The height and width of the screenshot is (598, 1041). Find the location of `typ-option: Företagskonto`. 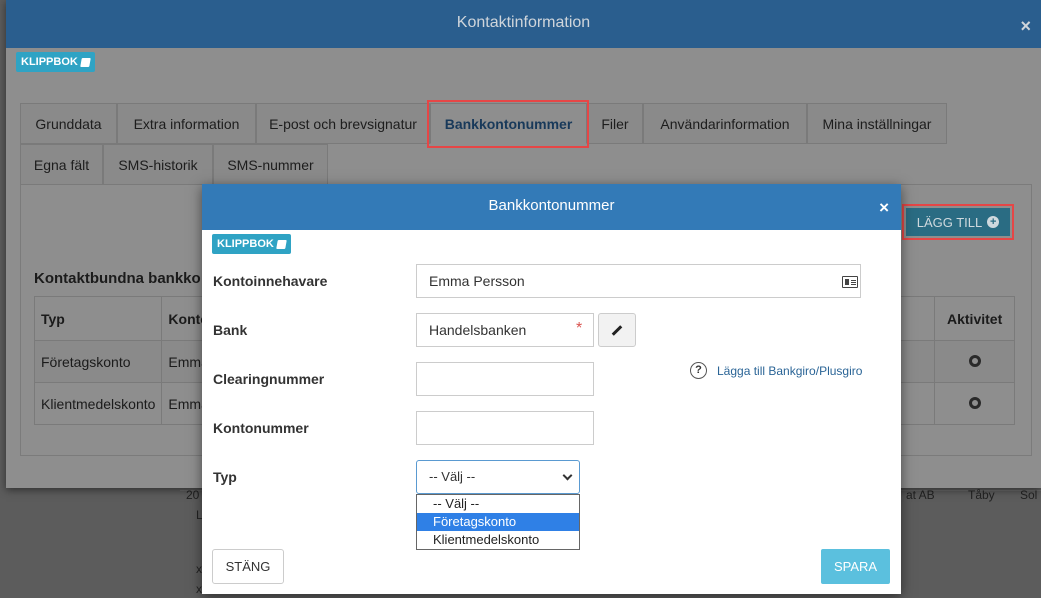

typ-option: Företagskonto is located at coordinates (498, 522).